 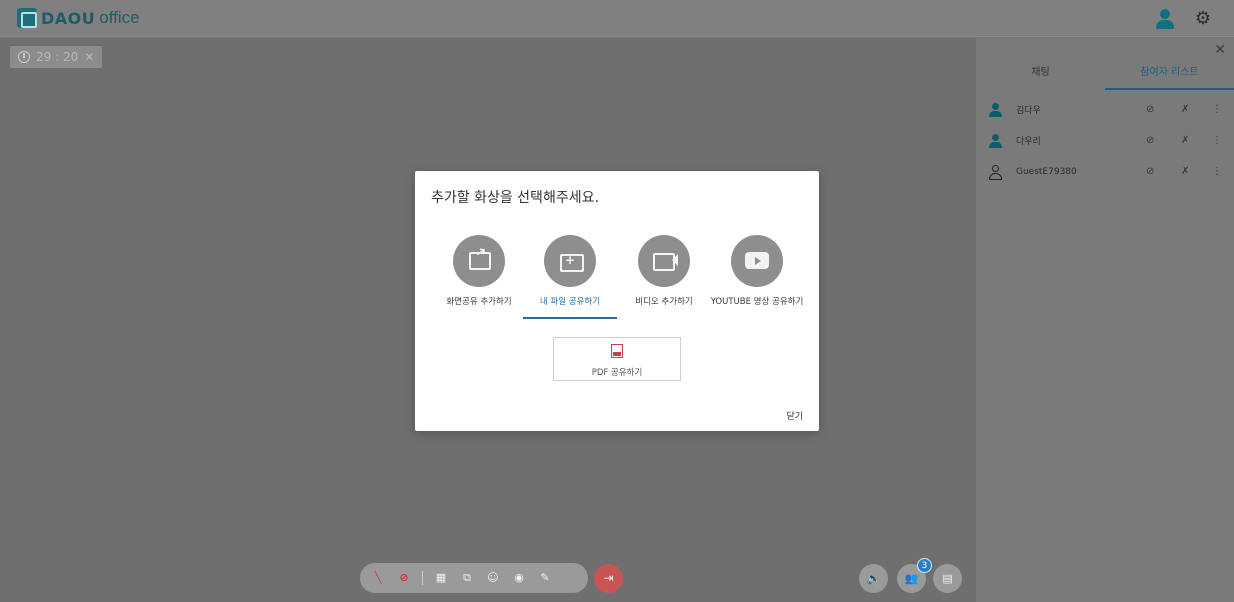 What do you see at coordinates (757, 261) in the screenshot?
I see `youtube-icon` at bounding box center [757, 261].